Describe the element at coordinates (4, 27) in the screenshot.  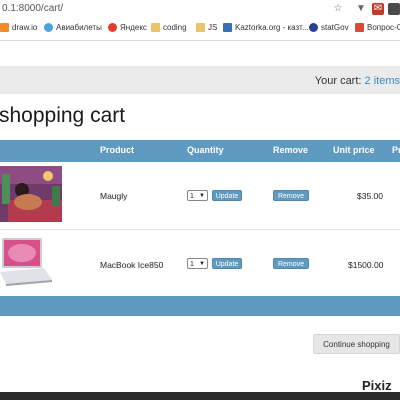
I see `drawio-icon` at that location.